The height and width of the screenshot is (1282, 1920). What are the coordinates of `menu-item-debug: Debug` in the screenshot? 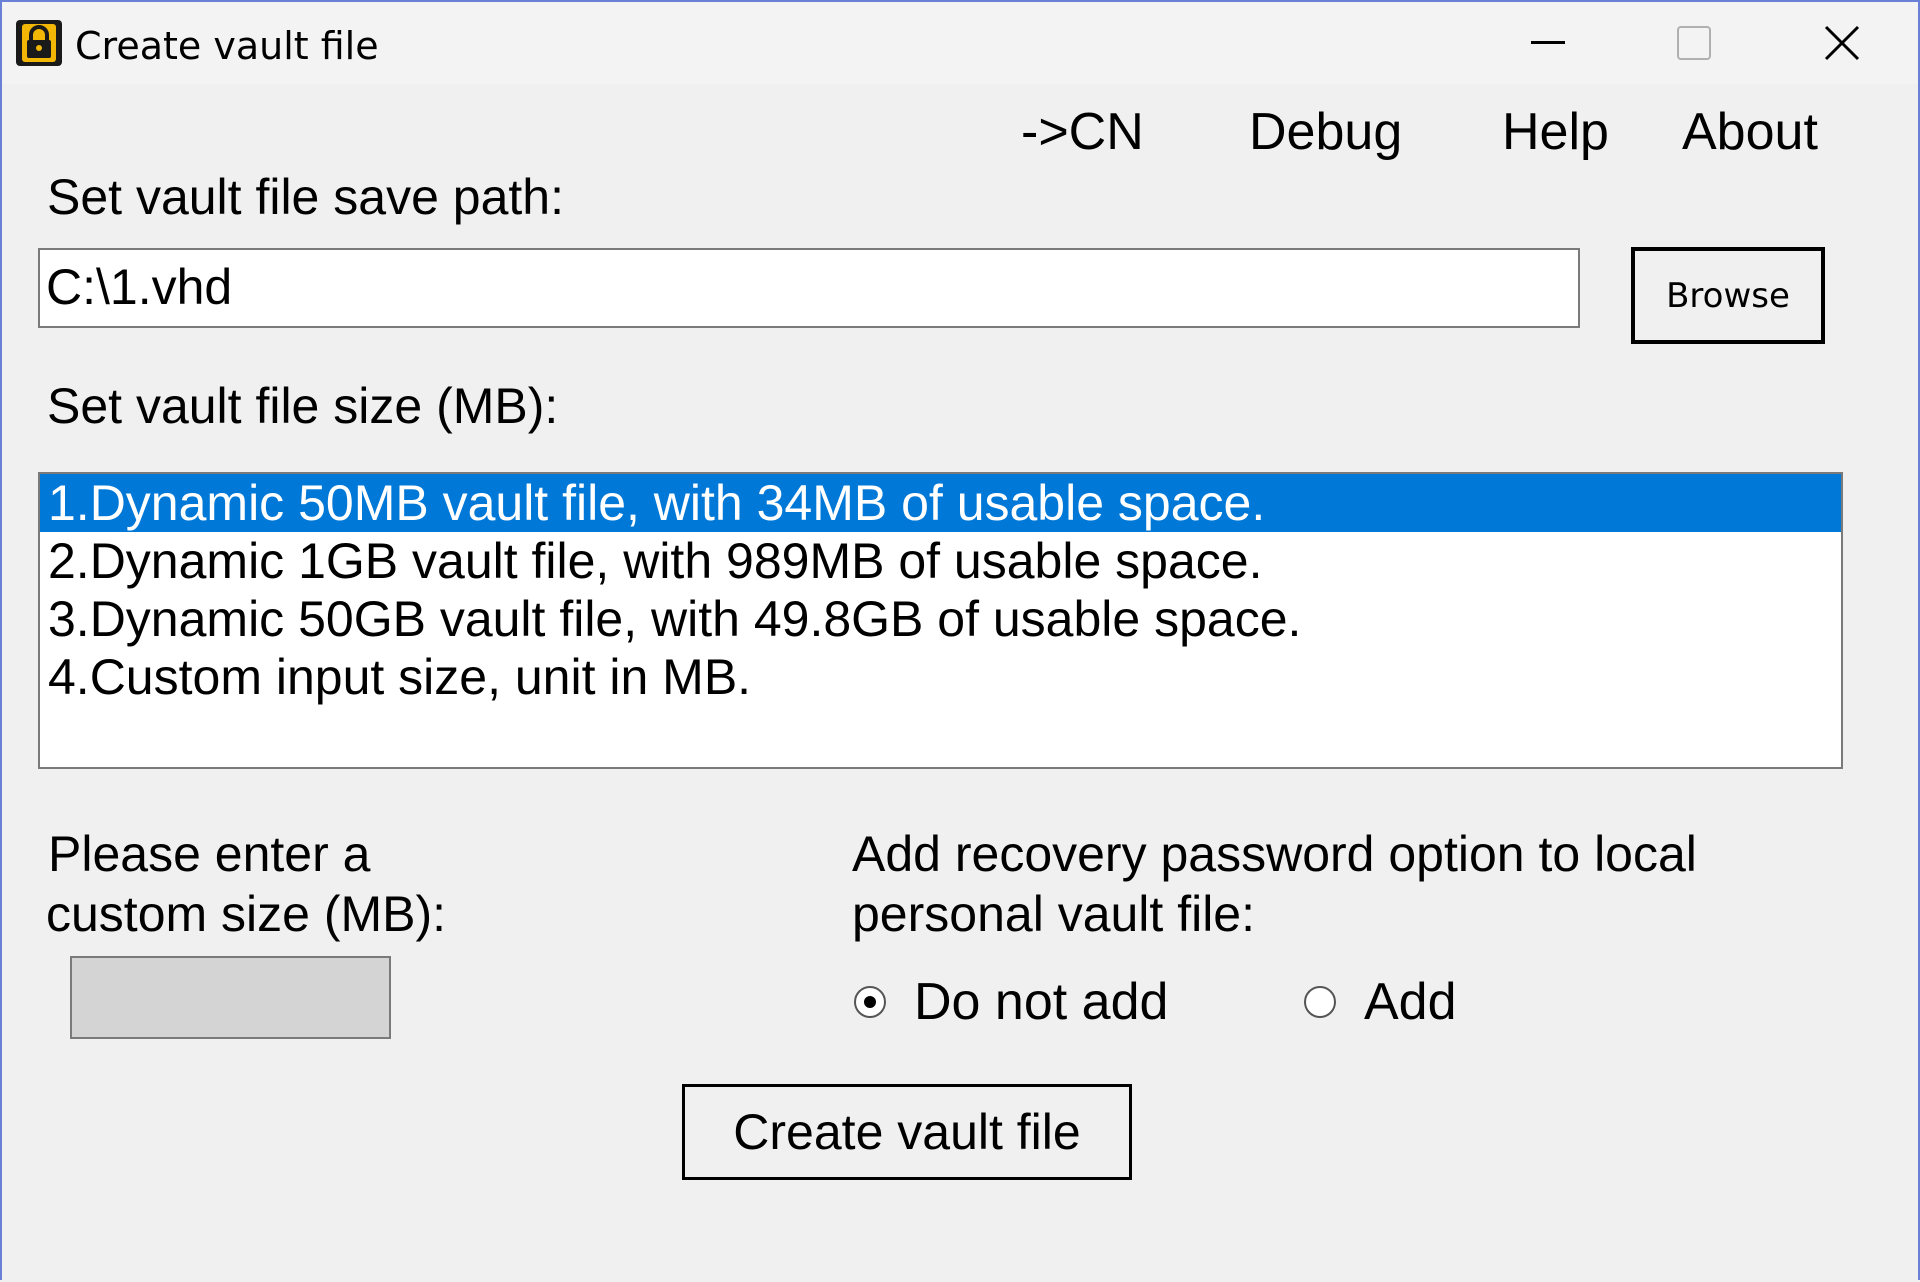 It's located at (1325, 132).